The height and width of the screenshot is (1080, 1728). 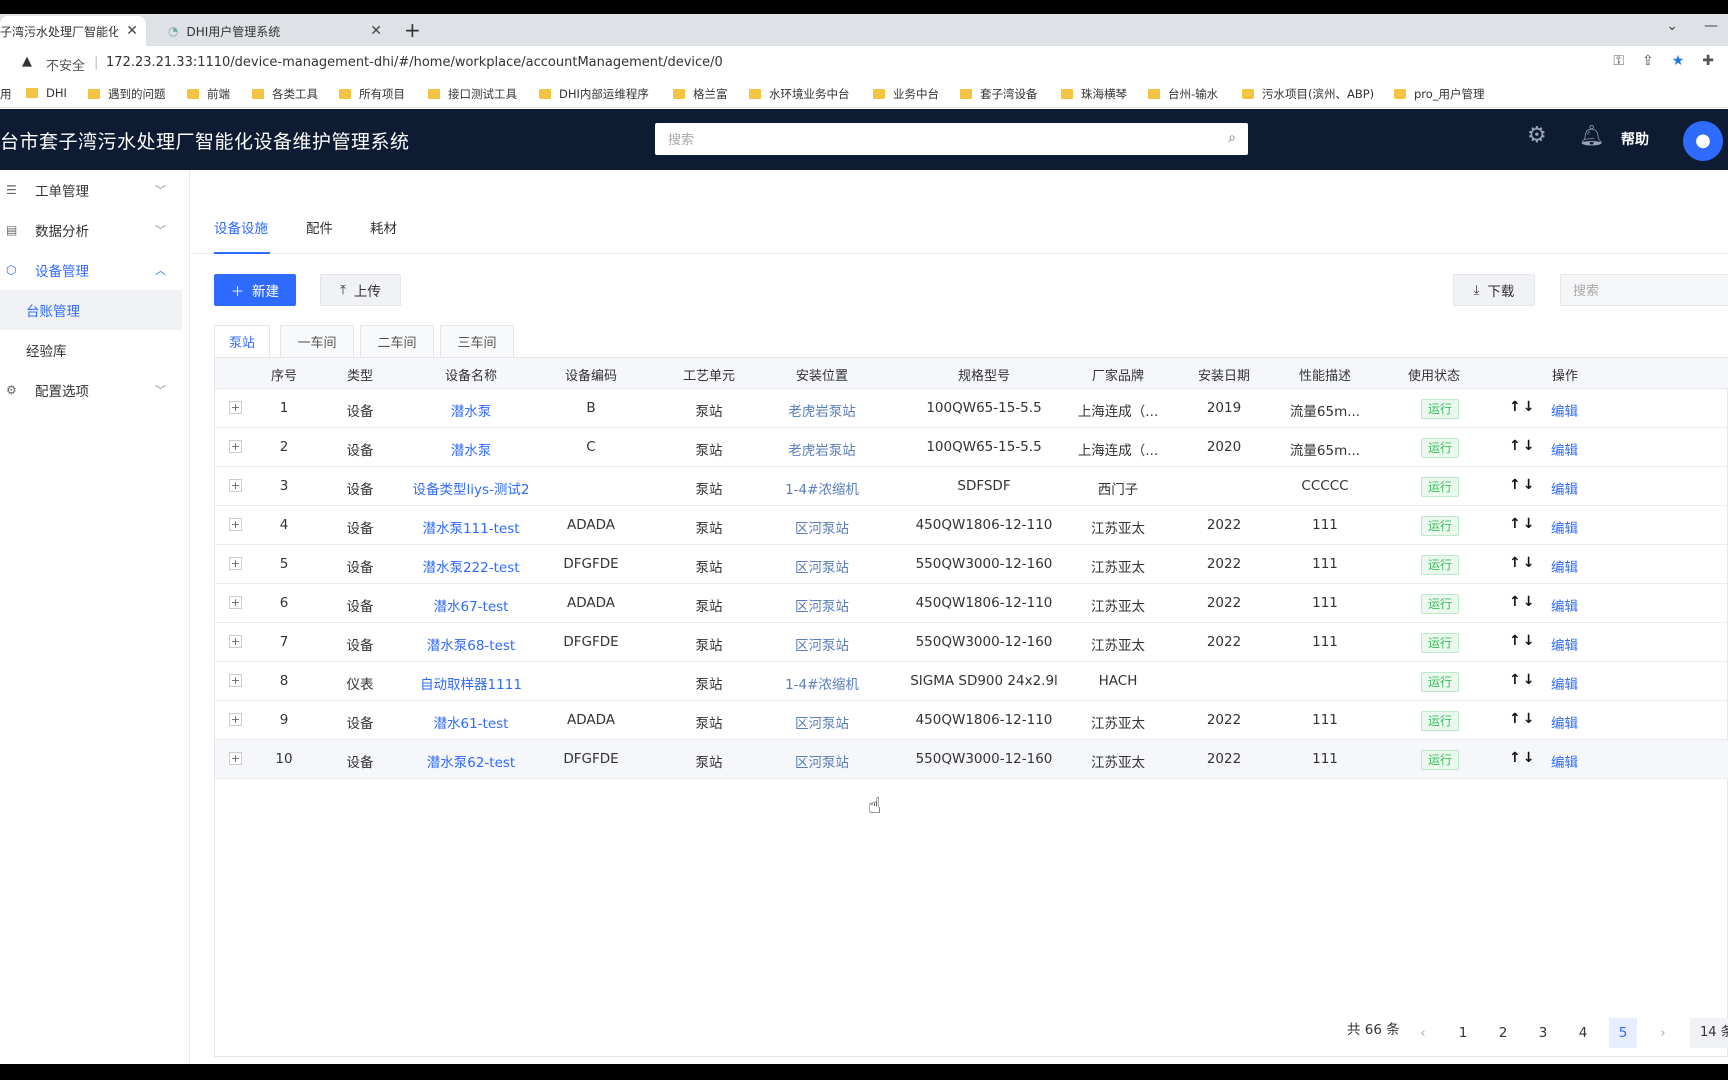 I want to click on page-1: 1, so click(x=1463, y=1033).